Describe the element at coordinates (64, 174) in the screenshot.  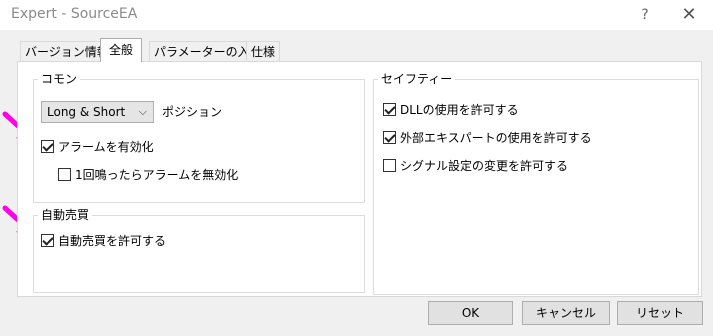
I see `alert-once-checkbox` at that location.